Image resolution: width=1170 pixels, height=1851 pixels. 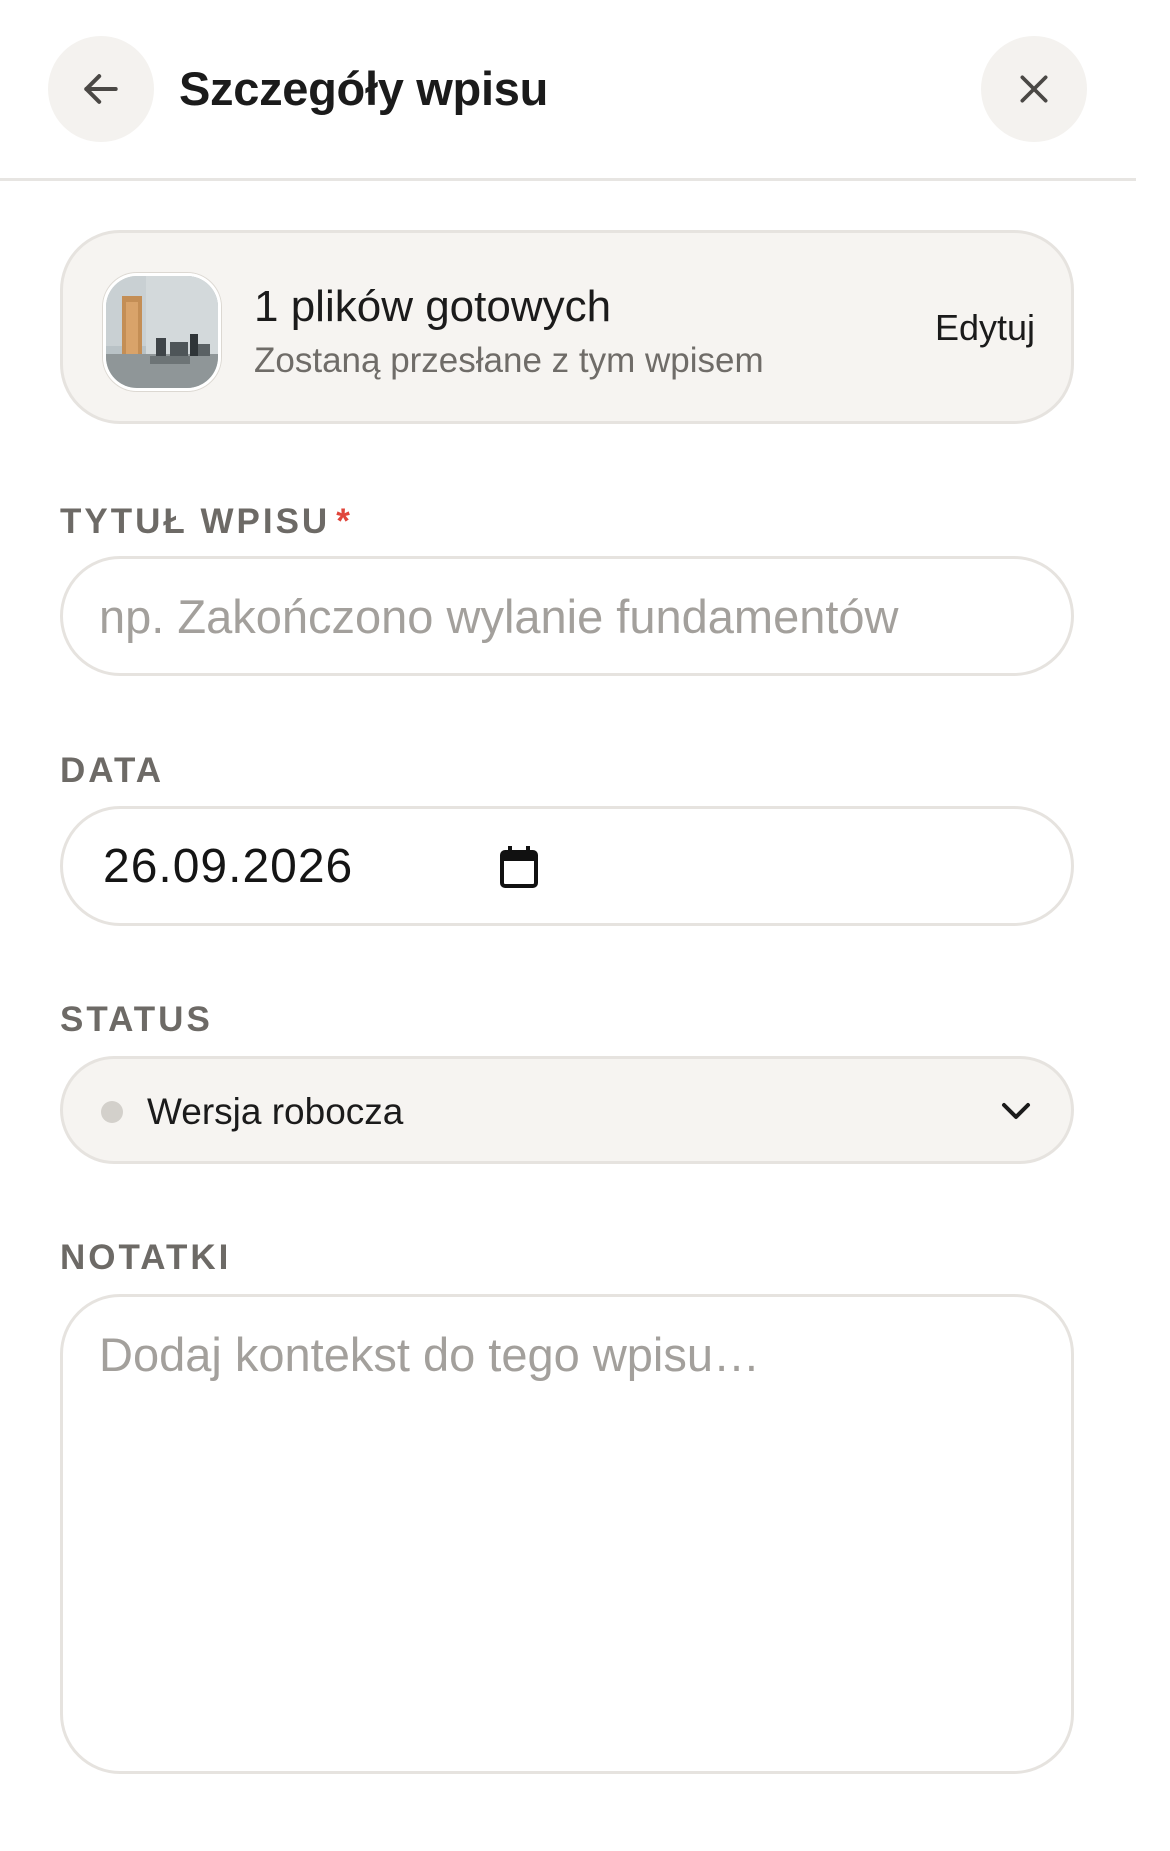 What do you see at coordinates (195, 521) in the screenshot?
I see `title-label-text: TYTUŁ WPISU` at bounding box center [195, 521].